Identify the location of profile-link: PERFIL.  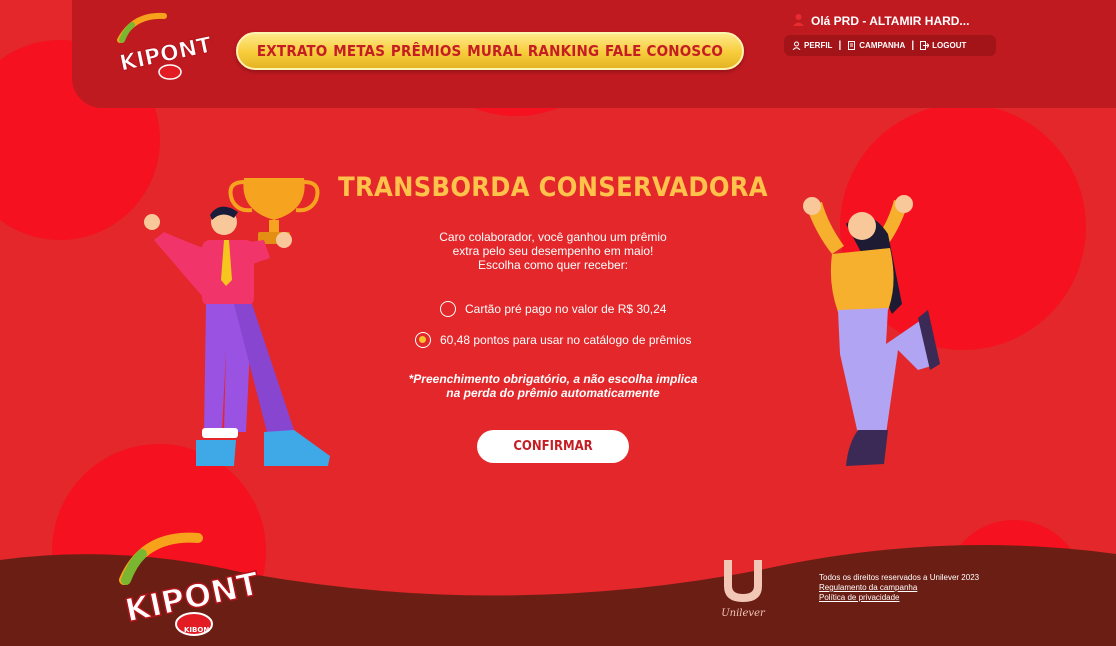
(812, 46).